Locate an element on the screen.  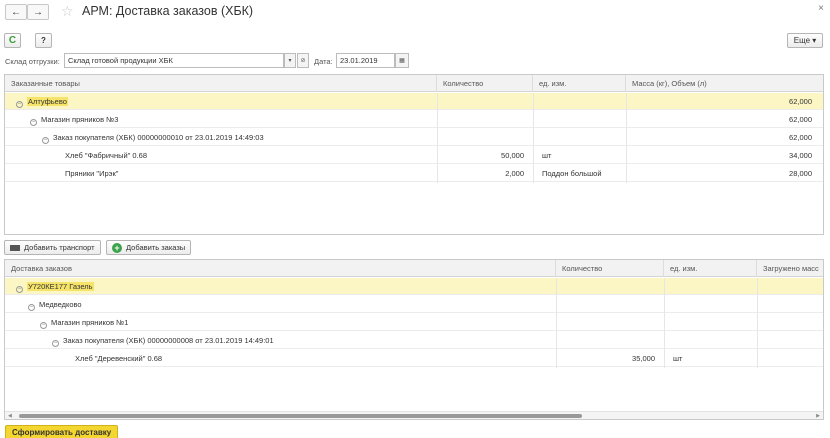
row-name: Хлеб "Фабричный" 0.68 is located at coordinates (106, 155).